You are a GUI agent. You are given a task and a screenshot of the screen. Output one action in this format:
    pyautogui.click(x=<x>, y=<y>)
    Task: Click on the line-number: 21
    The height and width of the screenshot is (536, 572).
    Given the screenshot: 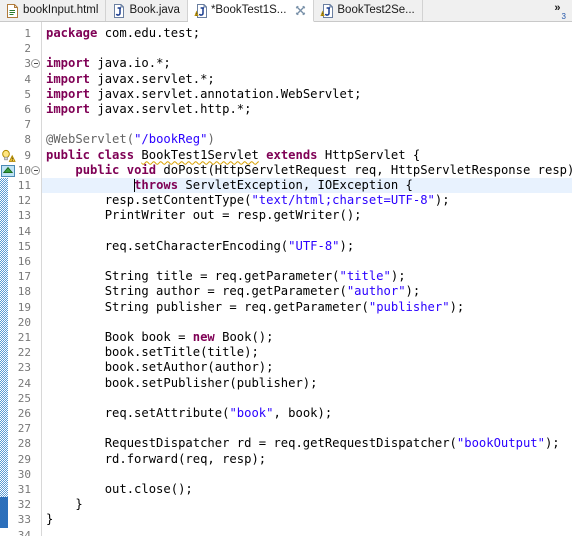 What is the action you would take?
    pyautogui.click(x=24, y=337)
    